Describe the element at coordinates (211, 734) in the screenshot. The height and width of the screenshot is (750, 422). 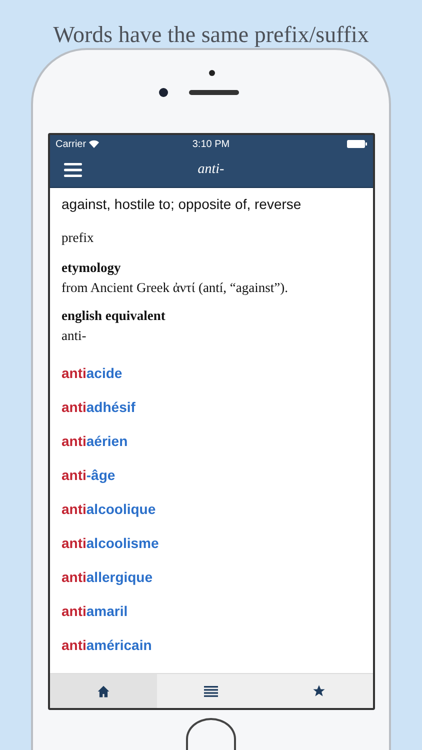
I see `home-button` at that location.